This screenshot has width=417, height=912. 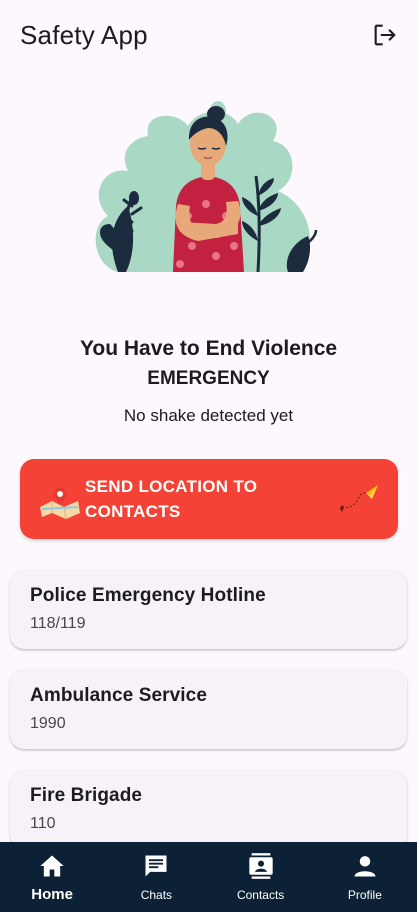 What do you see at coordinates (86, 795) in the screenshot?
I see `hotline-name: Fire Brigade` at bounding box center [86, 795].